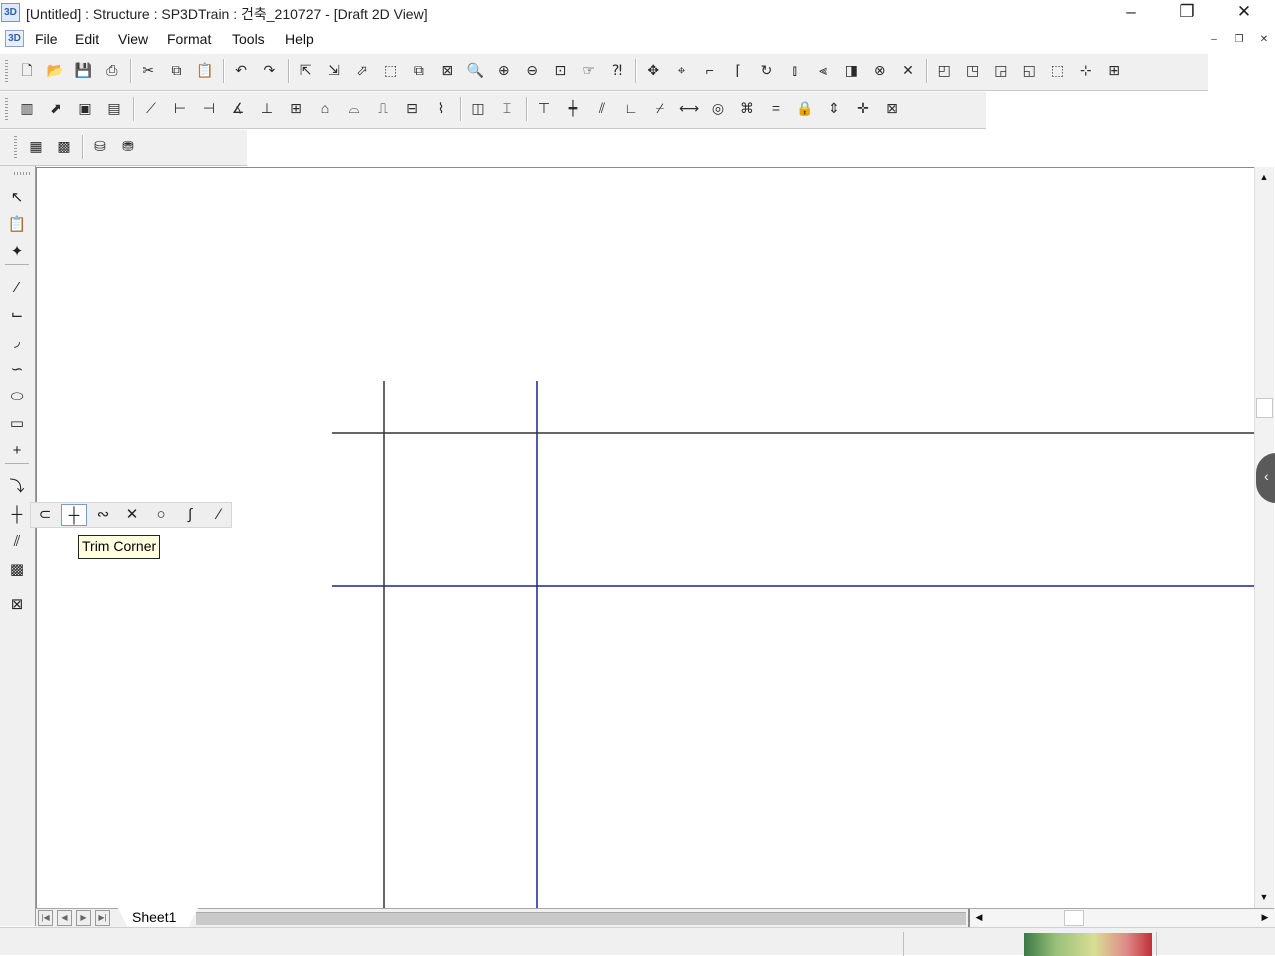 The height and width of the screenshot is (956, 1275). Describe the element at coordinates (1264, 408) in the screenshot. I see `vertical-scroll-thumb` at that location.